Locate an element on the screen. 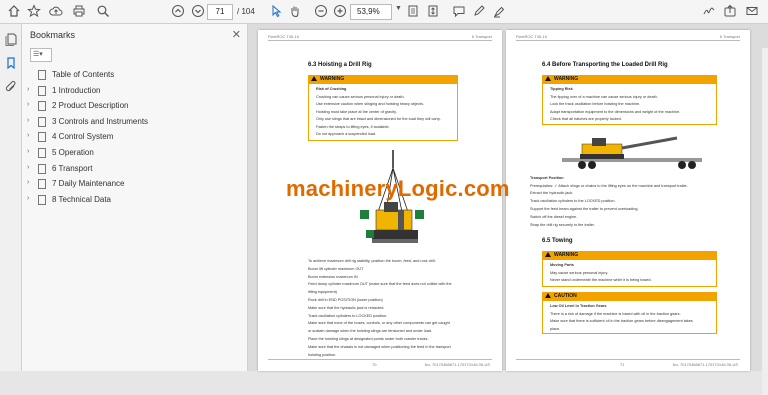 Image resolution: width=768 pixels, height=395 pixels. zoom-out-icon is located at coordinates (321, 12).